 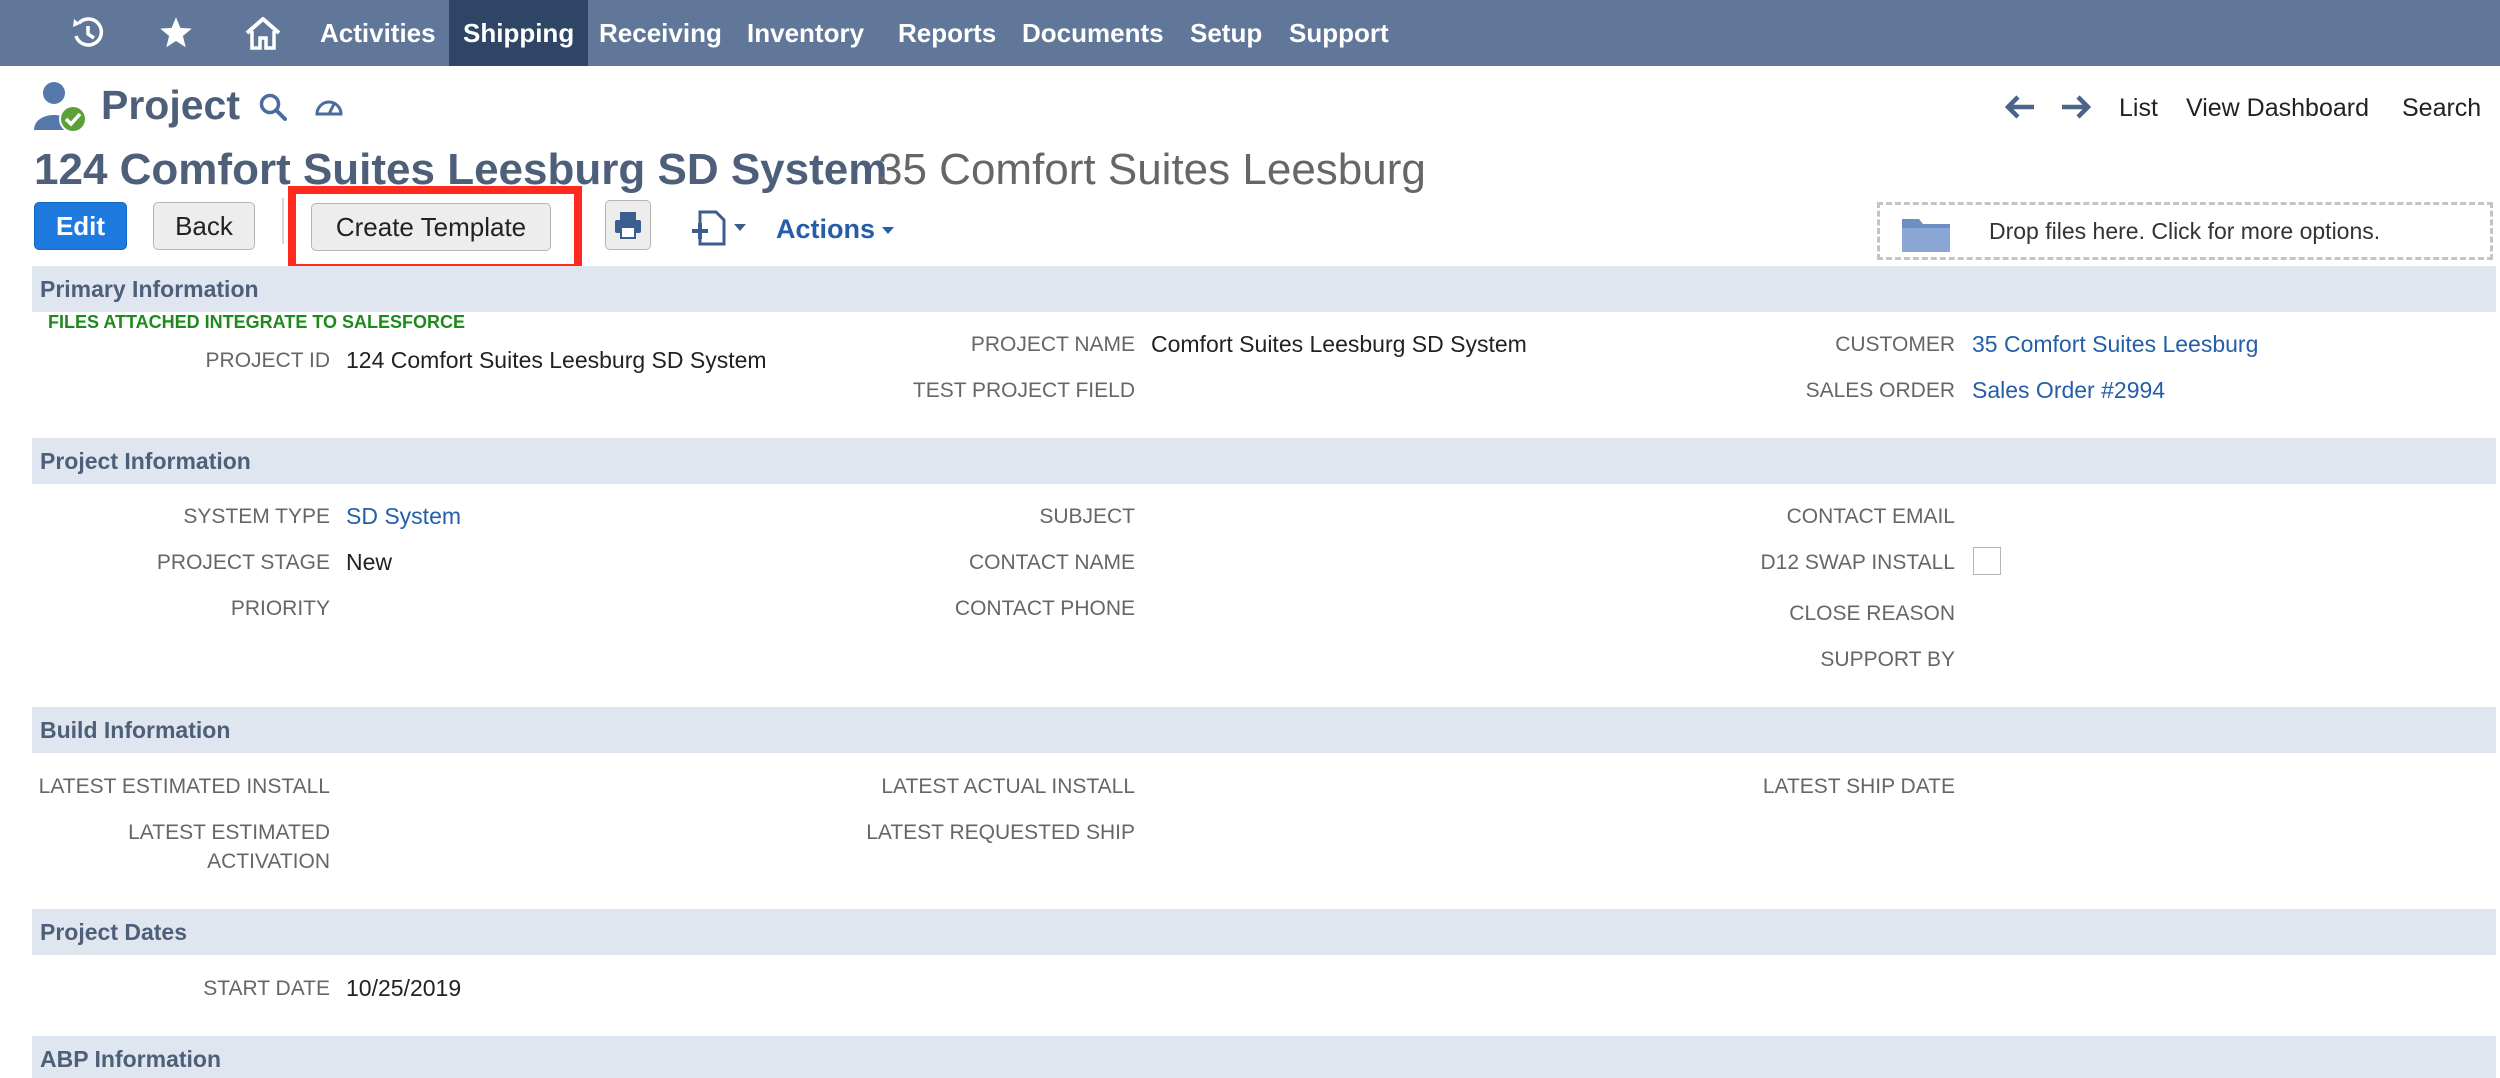 What do you see at coordinates (403, 516) in the screenshot?
I see `system-type-link: SD System` at bounding box center [403, 516].